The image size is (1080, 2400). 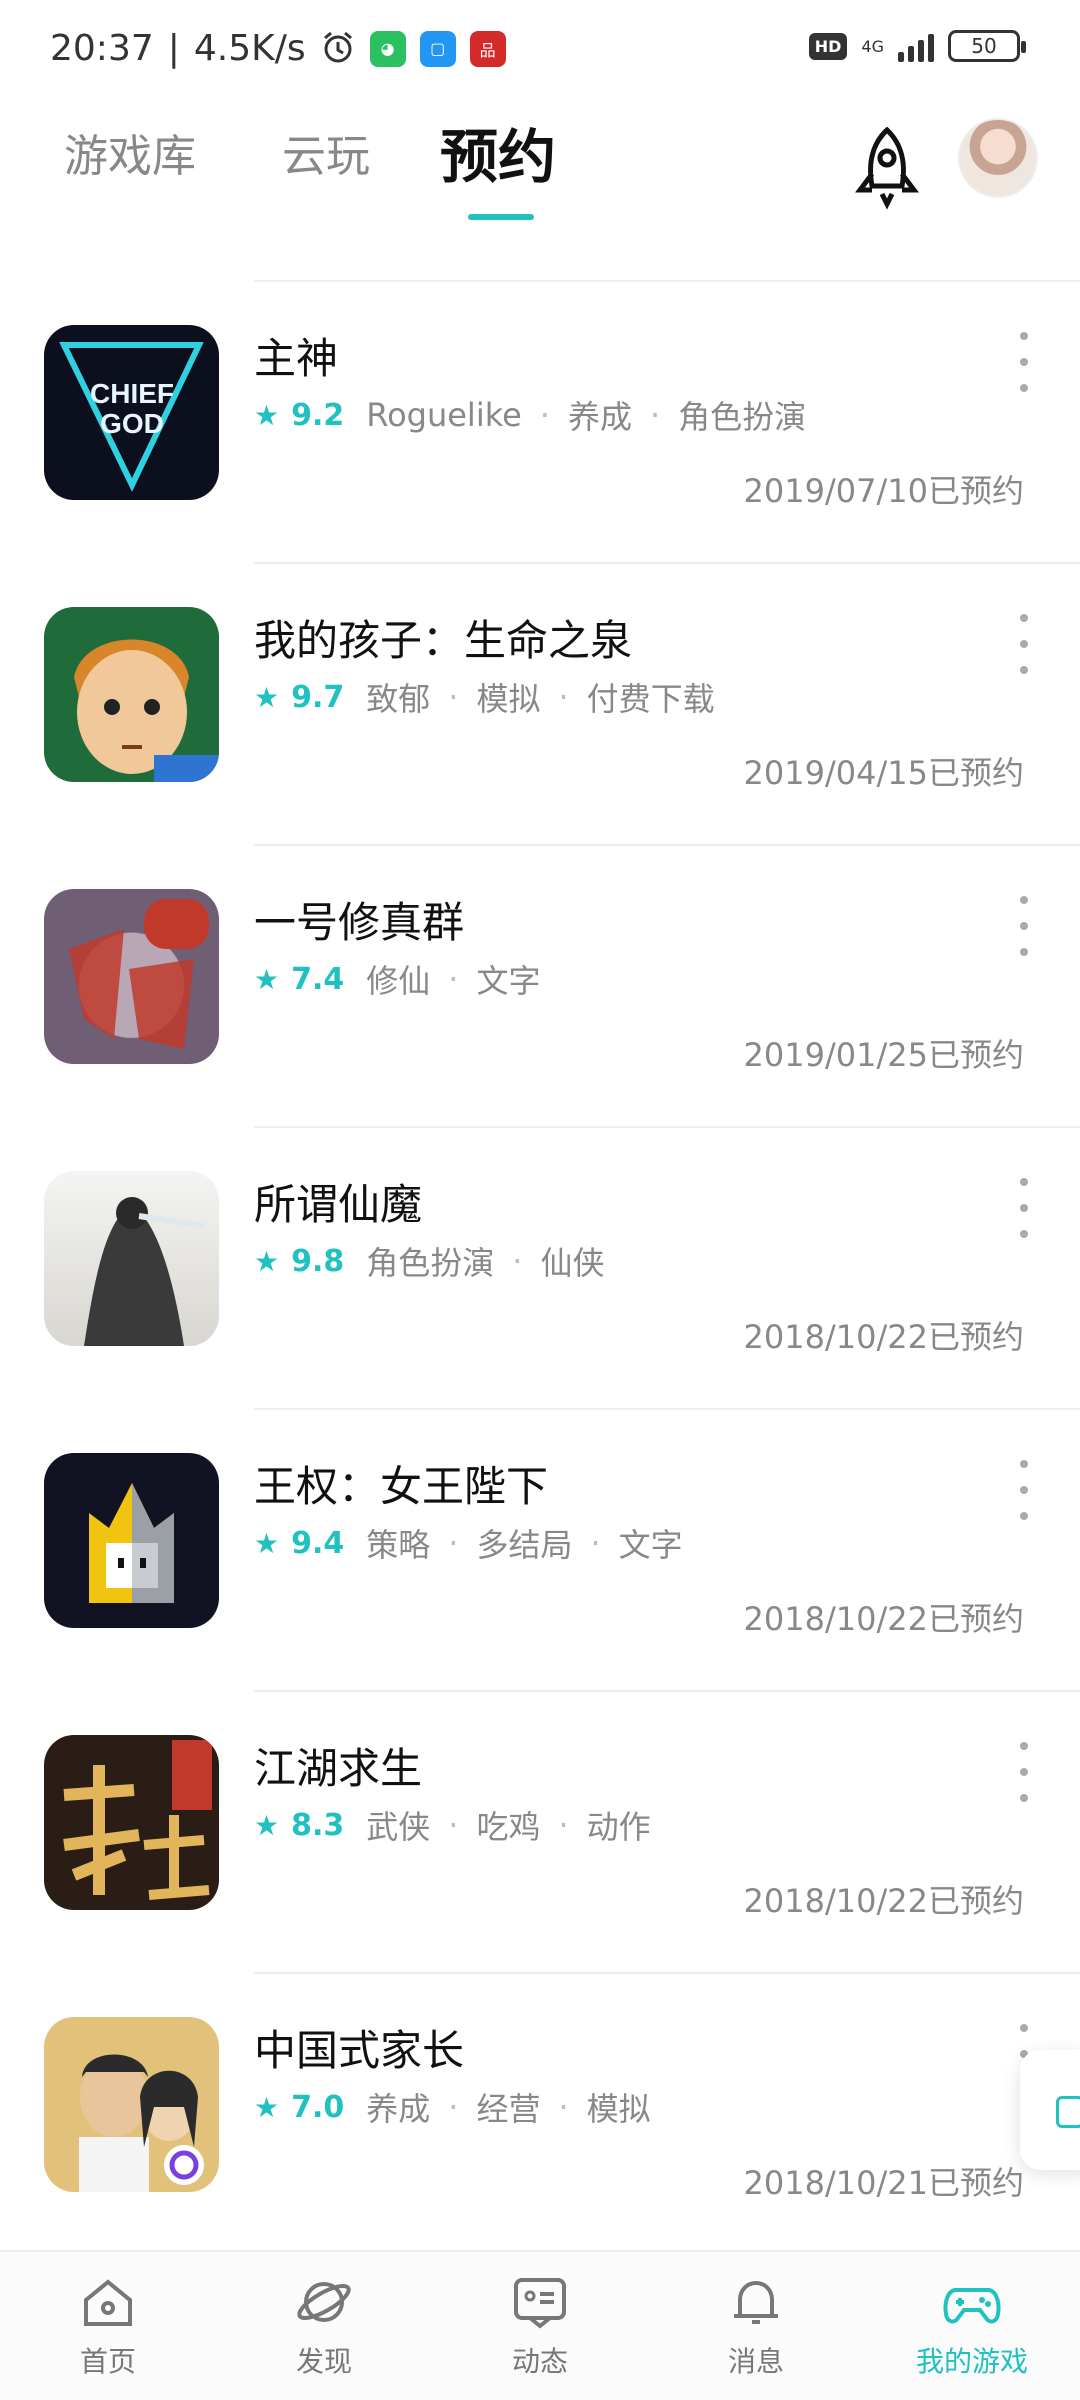 What do you see at coordinates (1050, 2110) in the screenshot?
I see `floating-download-button` at bounding box center [1050, 2110].